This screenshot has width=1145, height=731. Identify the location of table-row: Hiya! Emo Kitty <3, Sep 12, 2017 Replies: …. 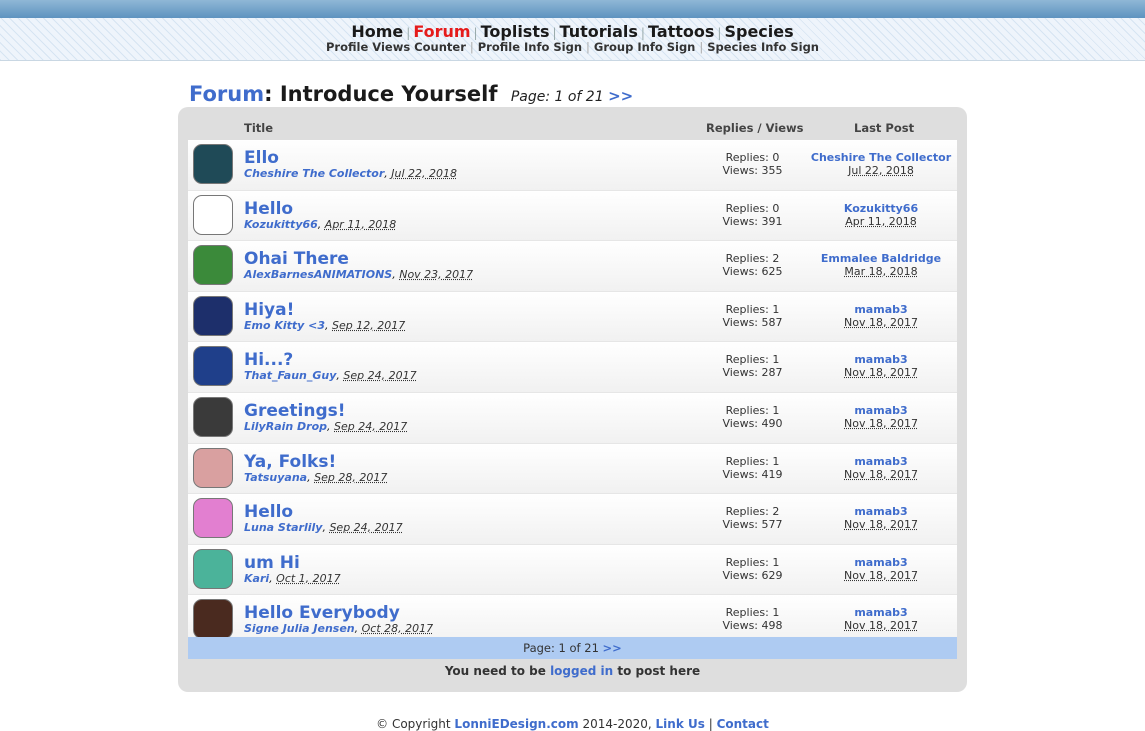
(572, 317).